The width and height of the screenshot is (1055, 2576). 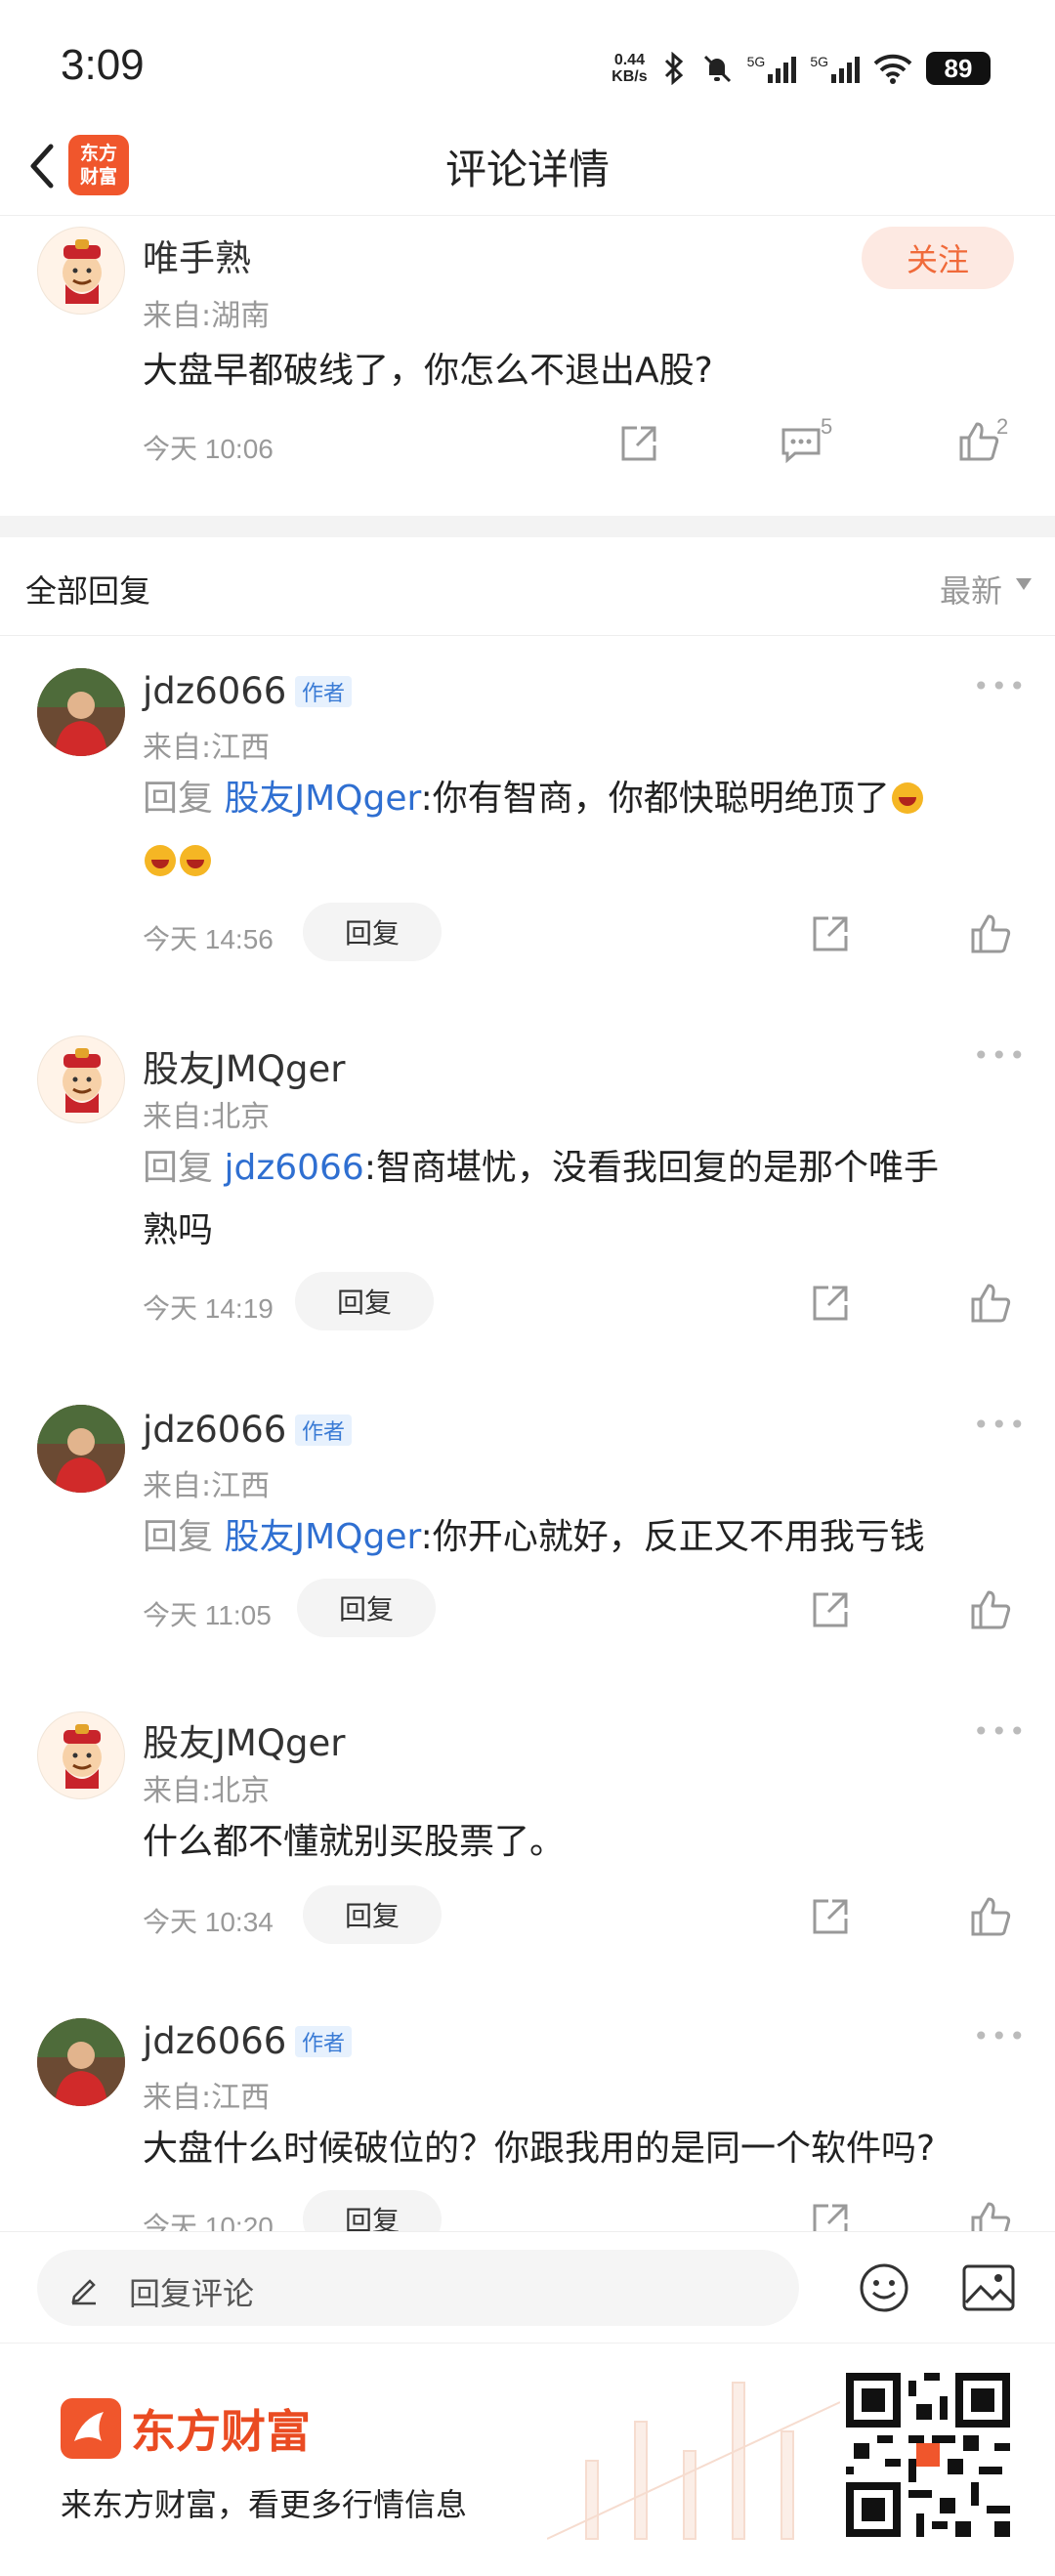 I want to click on reply-input: 回复评论, so click(x=418, y=2288).